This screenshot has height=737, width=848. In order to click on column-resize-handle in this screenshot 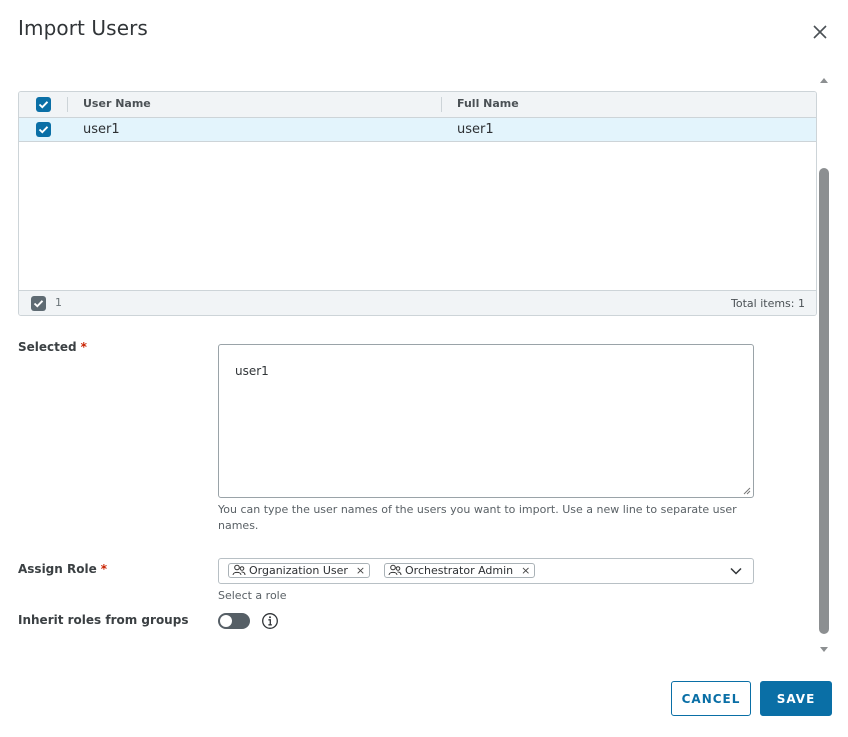, I will do `click(441, 104)`.